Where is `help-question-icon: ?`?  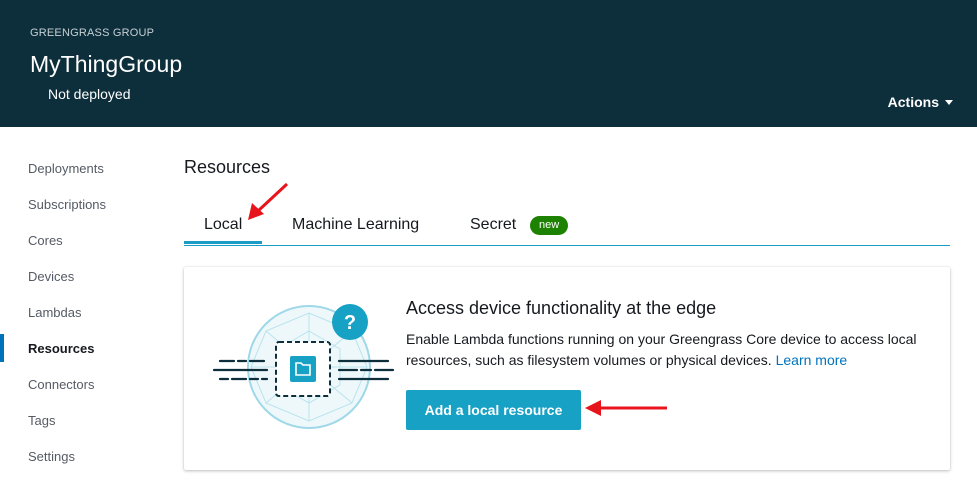
help-question-icon: ? is located at coordinates (350, 323).